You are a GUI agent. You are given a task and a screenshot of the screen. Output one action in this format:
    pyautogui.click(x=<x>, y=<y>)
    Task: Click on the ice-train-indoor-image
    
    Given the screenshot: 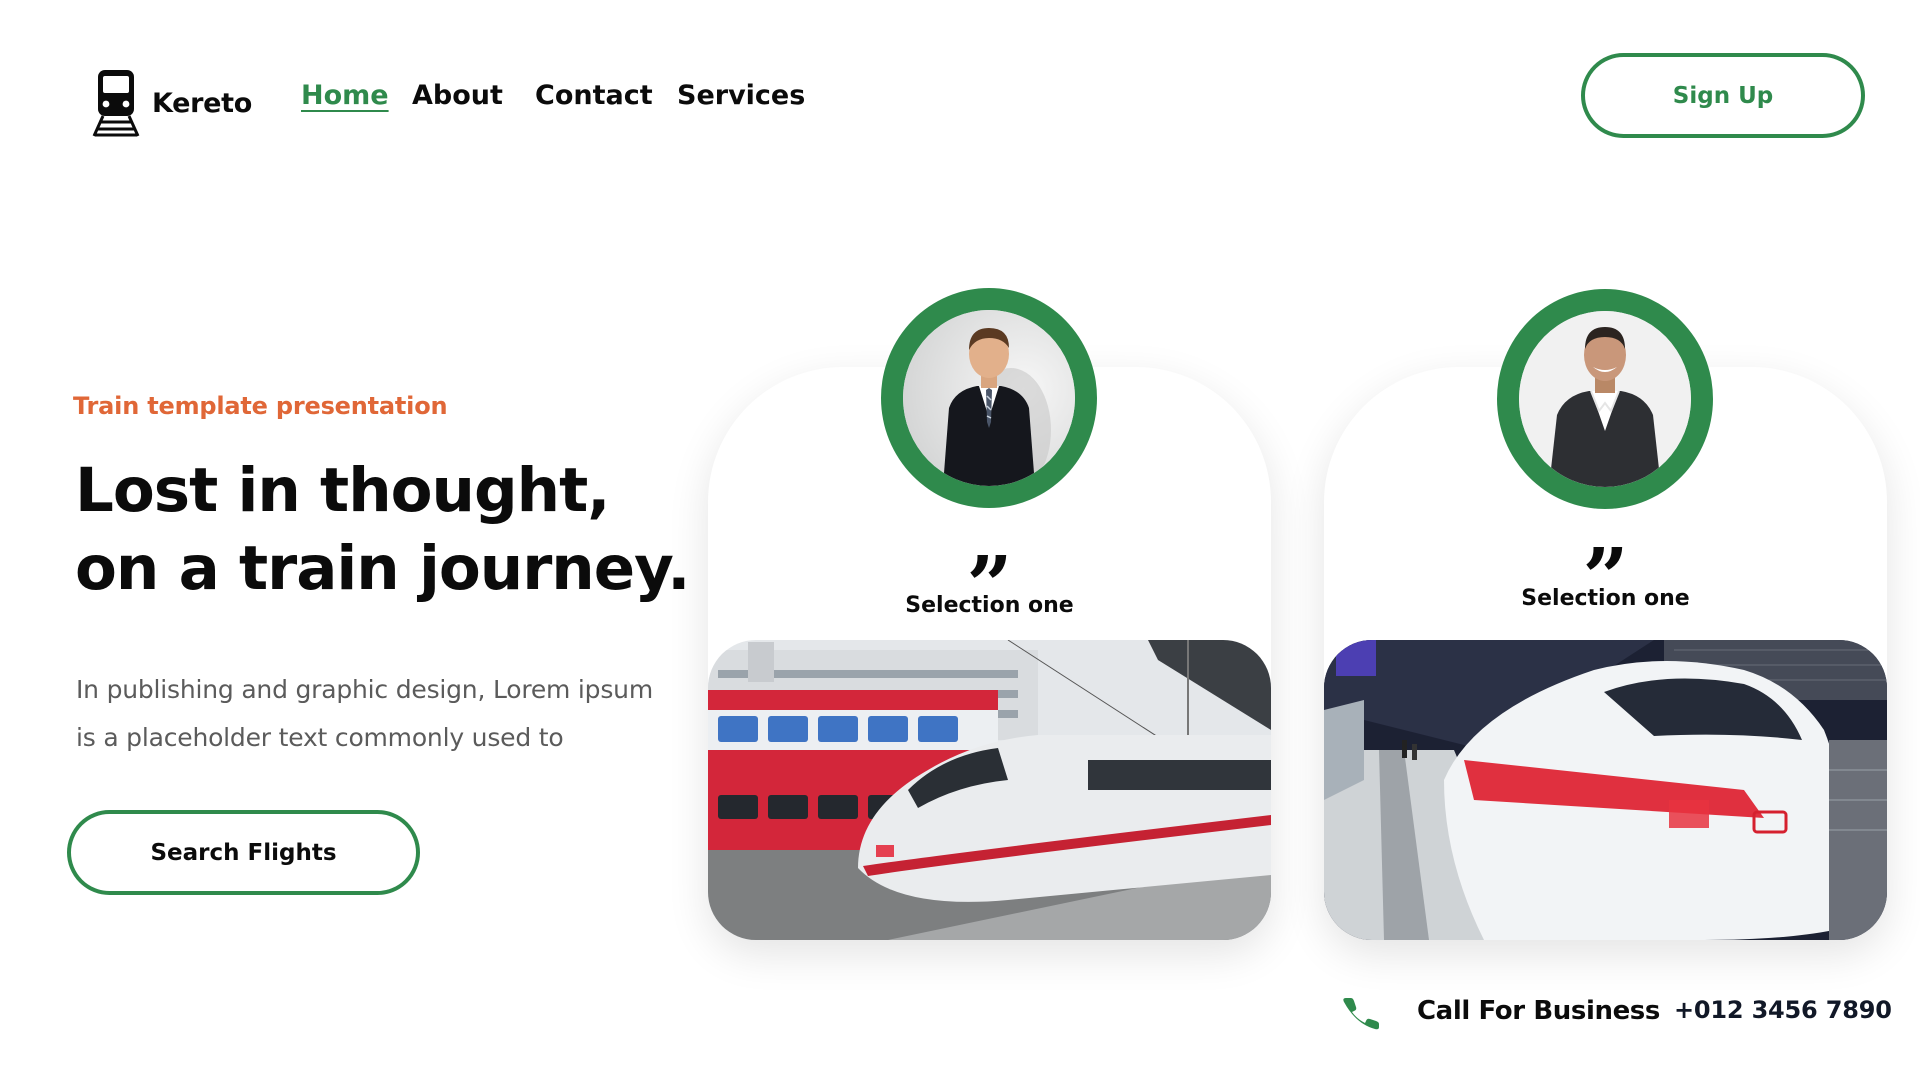 What is the action you would take?
    pyautogui.click(x=1605, y=790)
    